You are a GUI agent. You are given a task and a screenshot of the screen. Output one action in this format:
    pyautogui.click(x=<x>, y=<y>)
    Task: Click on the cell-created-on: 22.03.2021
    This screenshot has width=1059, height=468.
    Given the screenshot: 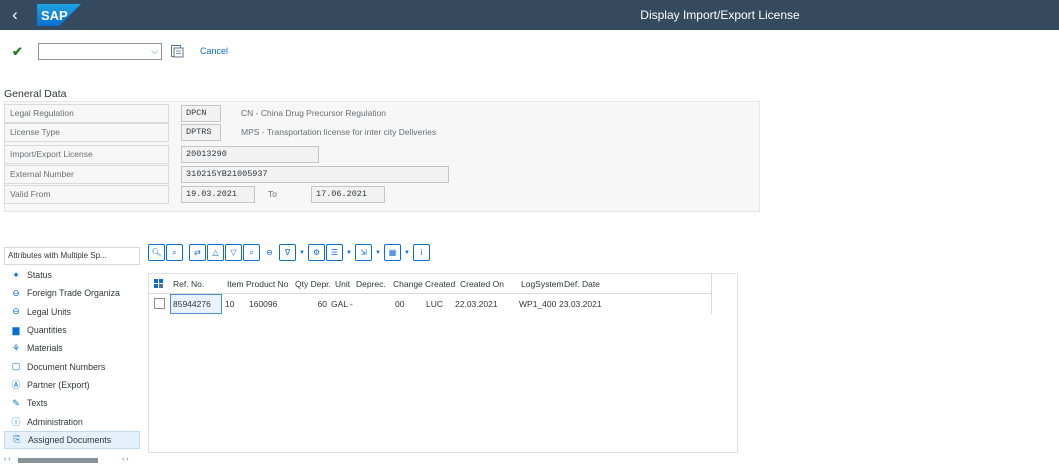 What is the action you would take?
    pyautogui.click(x=476, y=304)
    